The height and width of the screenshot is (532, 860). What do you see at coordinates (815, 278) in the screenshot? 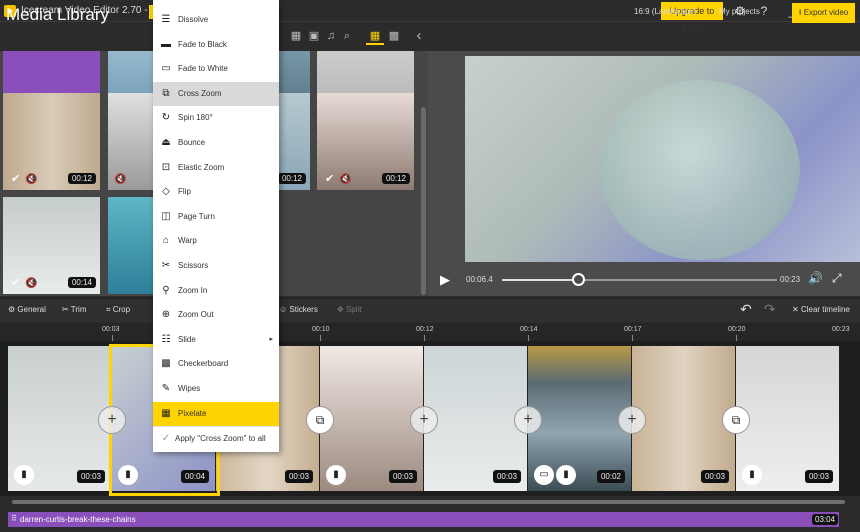
I see `volume-icon: 🔊` at bounding box center [815, 278].